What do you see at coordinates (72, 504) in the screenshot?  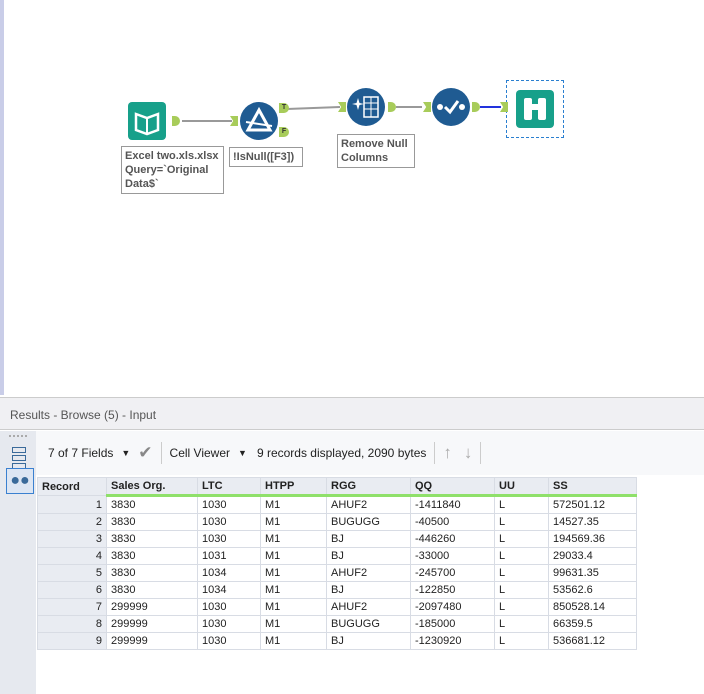 I see `record-number: 1` at bounding box center [72, 504].